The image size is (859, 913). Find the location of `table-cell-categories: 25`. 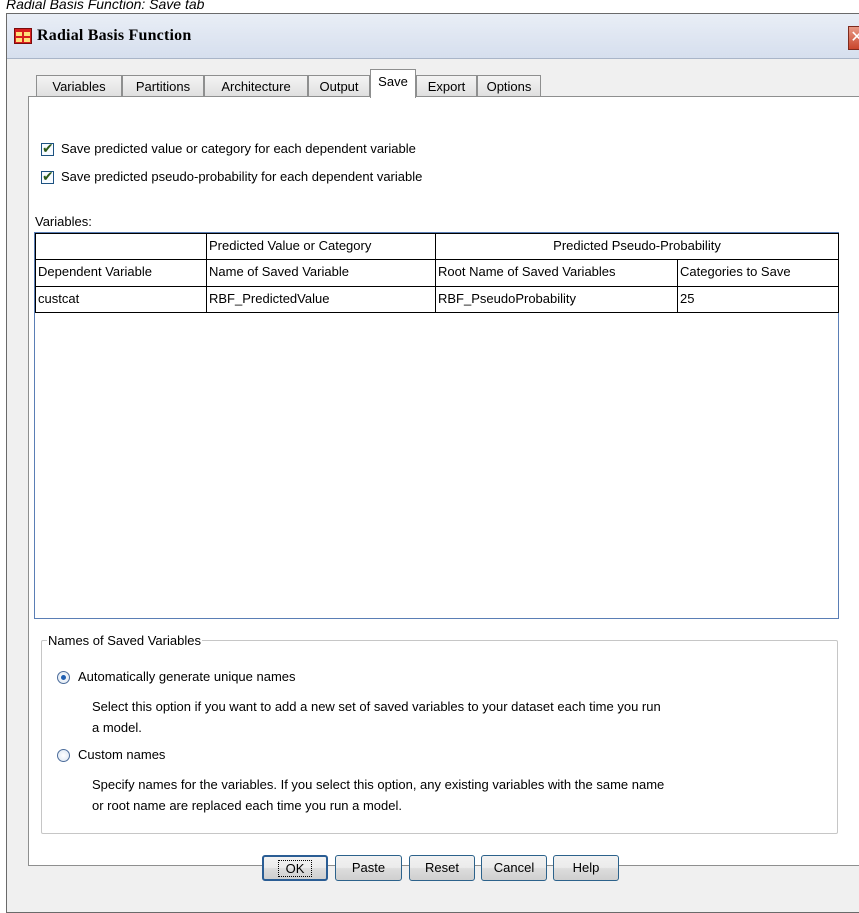

table-cell-categories: 25 is located at coordinates (758, 299).